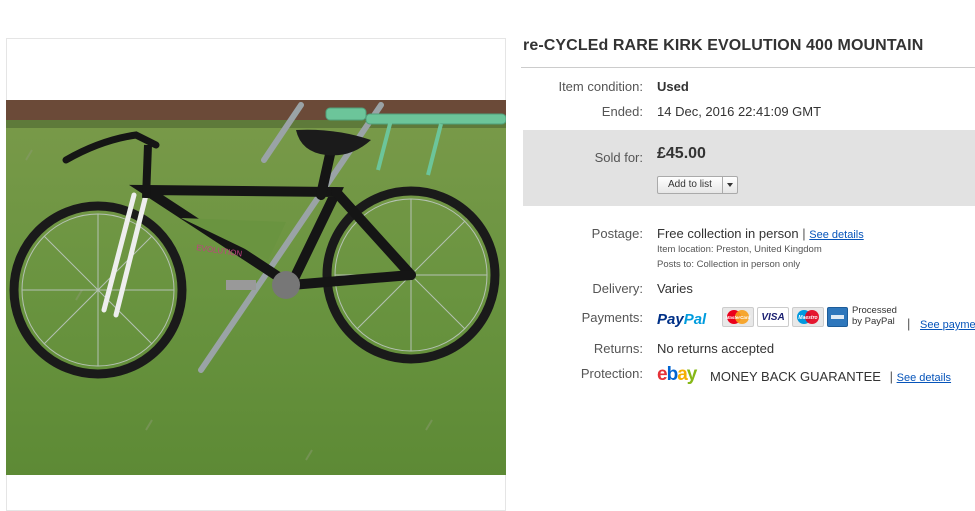 This screenshot has width=975, height=511. I want to click on amex-icon, so click(837, 317).